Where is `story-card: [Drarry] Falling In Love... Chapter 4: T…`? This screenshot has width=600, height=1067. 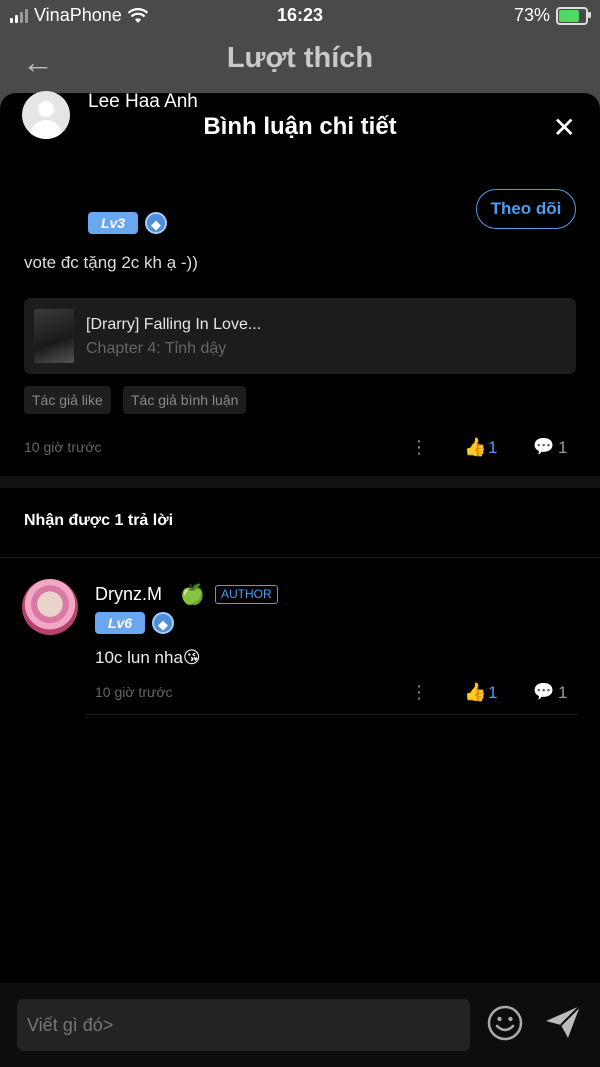 story-card: [Drarry] Falling In Love... Chapter 4: T… is located at coordinates (300, 336).